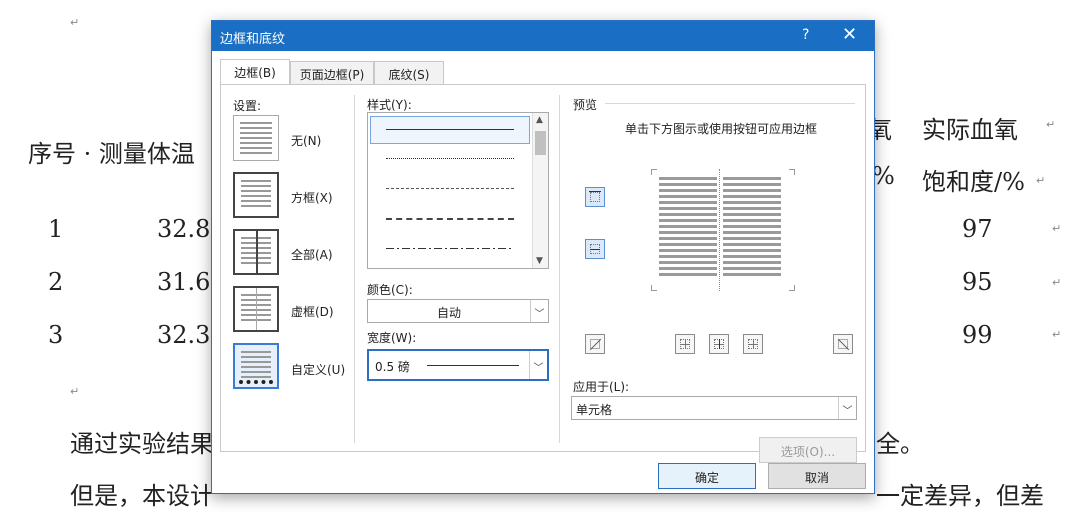  Describe the element at coordinates (900, 444) in the screenshot. I see `paragraph-1-end: 全。` at that location.